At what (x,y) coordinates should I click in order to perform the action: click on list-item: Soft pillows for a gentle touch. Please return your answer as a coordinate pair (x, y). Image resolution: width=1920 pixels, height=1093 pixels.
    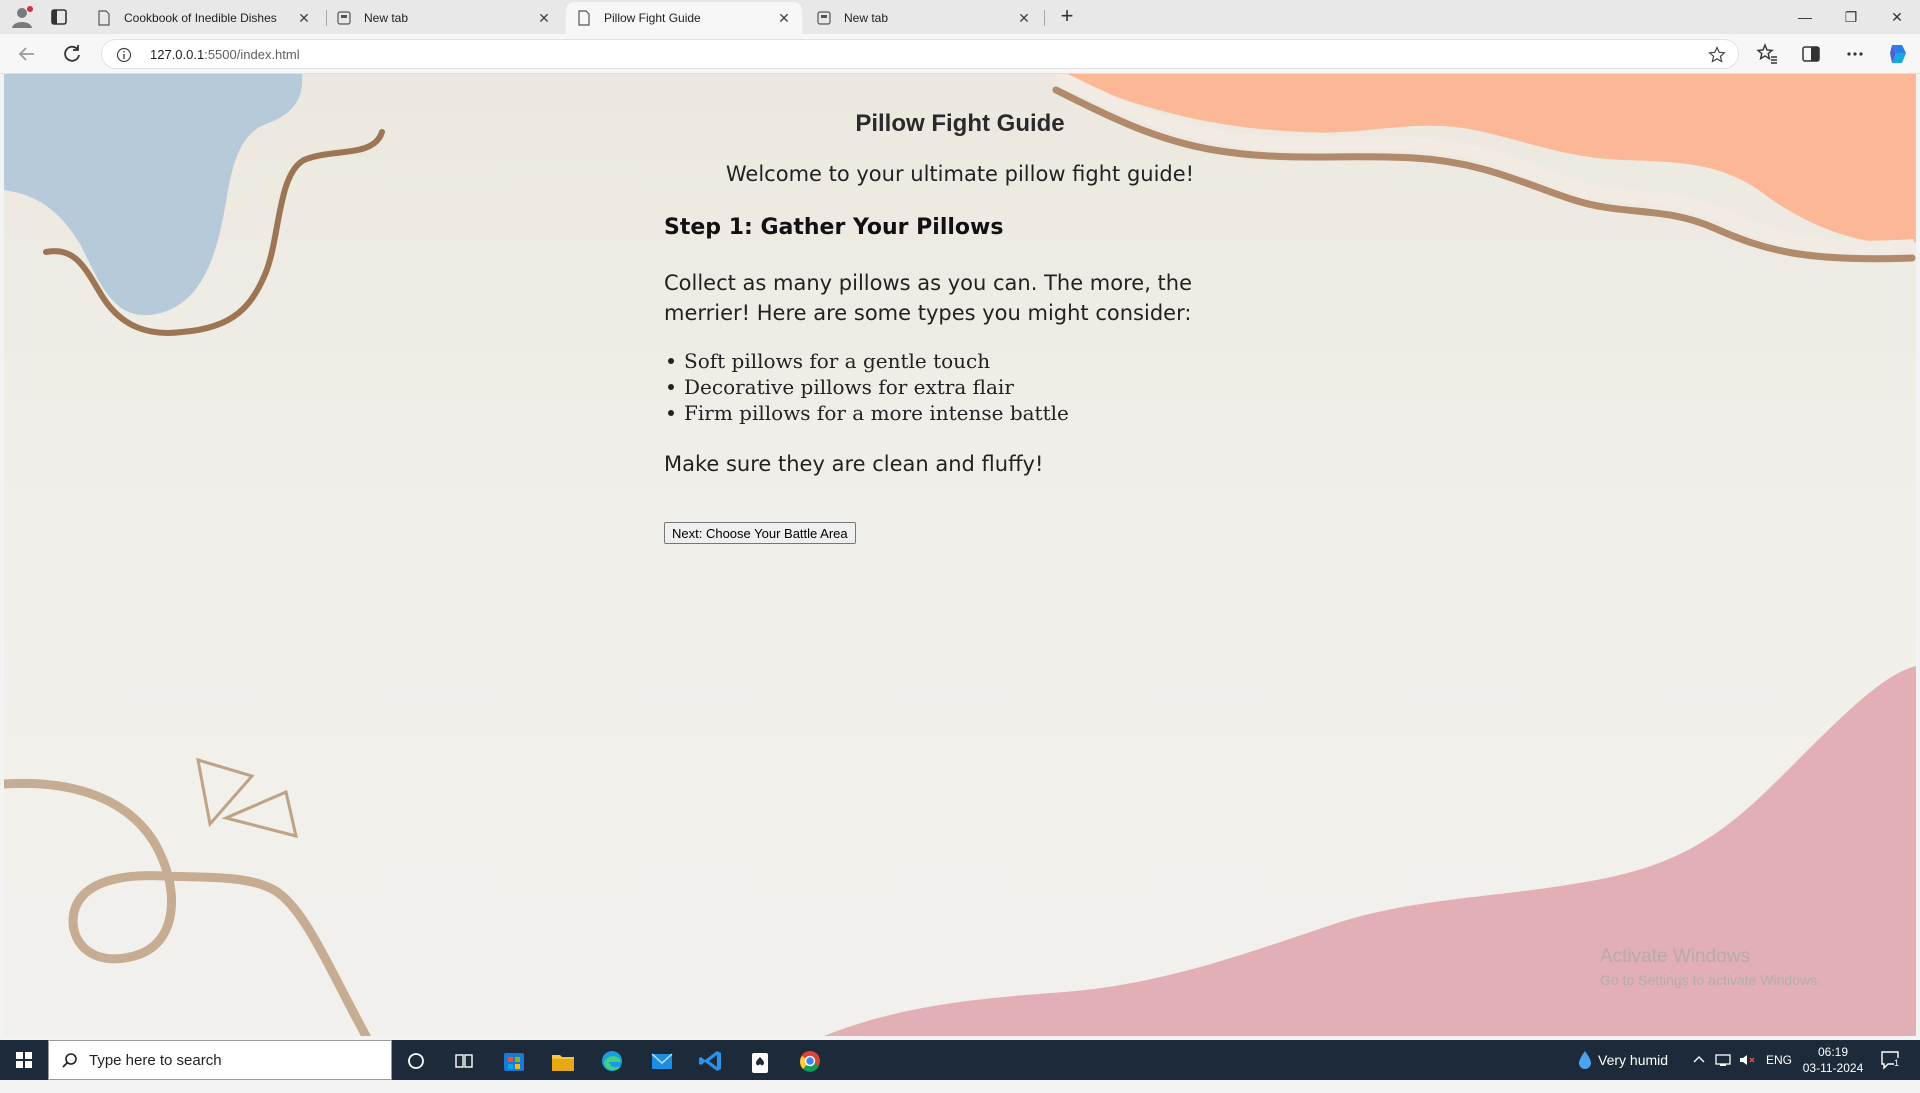
    Looking at the image, I should click on (868, 361).